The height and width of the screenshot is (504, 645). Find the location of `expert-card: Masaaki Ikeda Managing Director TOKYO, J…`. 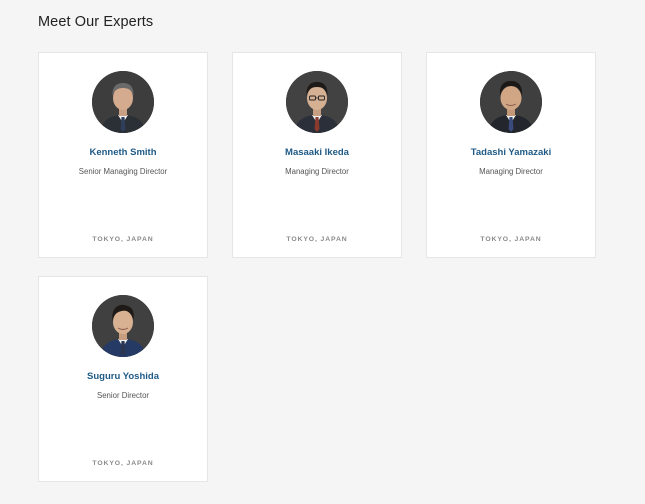

expert-card: Masaaki Ikeda Managing Director TOKYO, J… is located at coordinates (317, 155).